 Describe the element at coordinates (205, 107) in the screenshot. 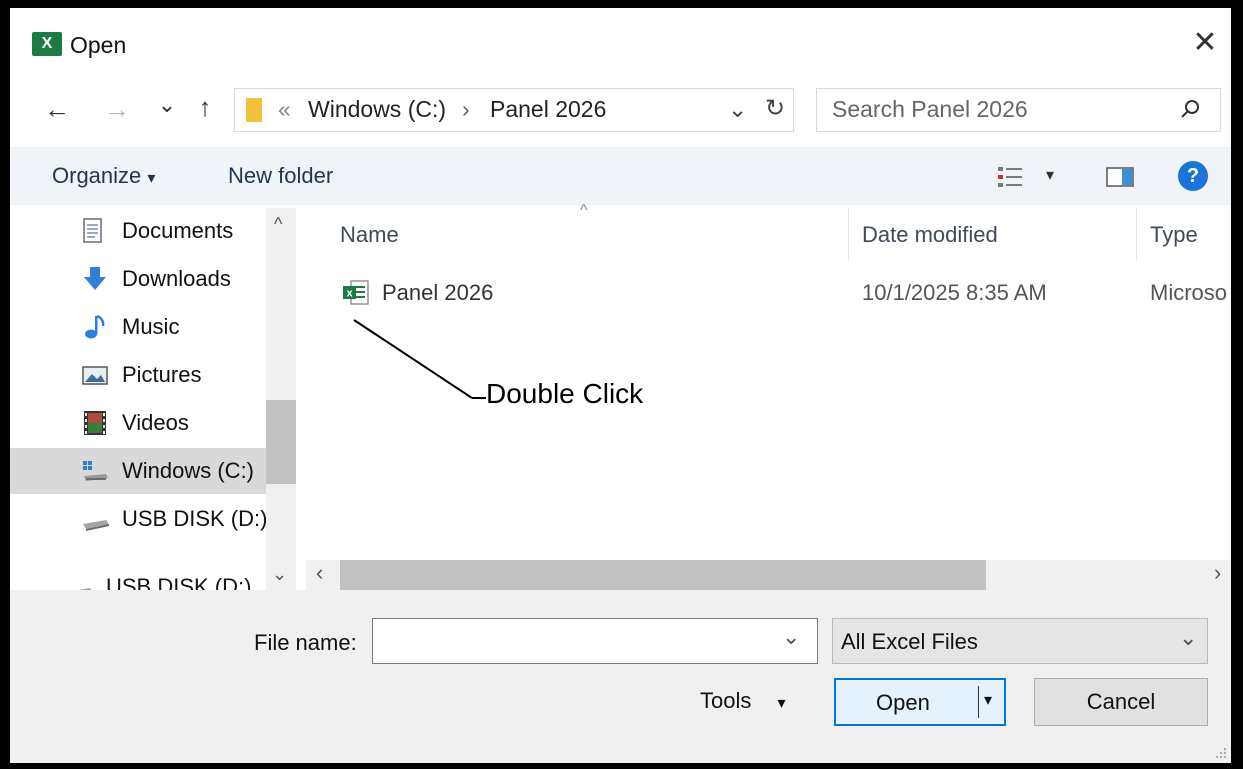

I see `up-button: ↑` at that location.